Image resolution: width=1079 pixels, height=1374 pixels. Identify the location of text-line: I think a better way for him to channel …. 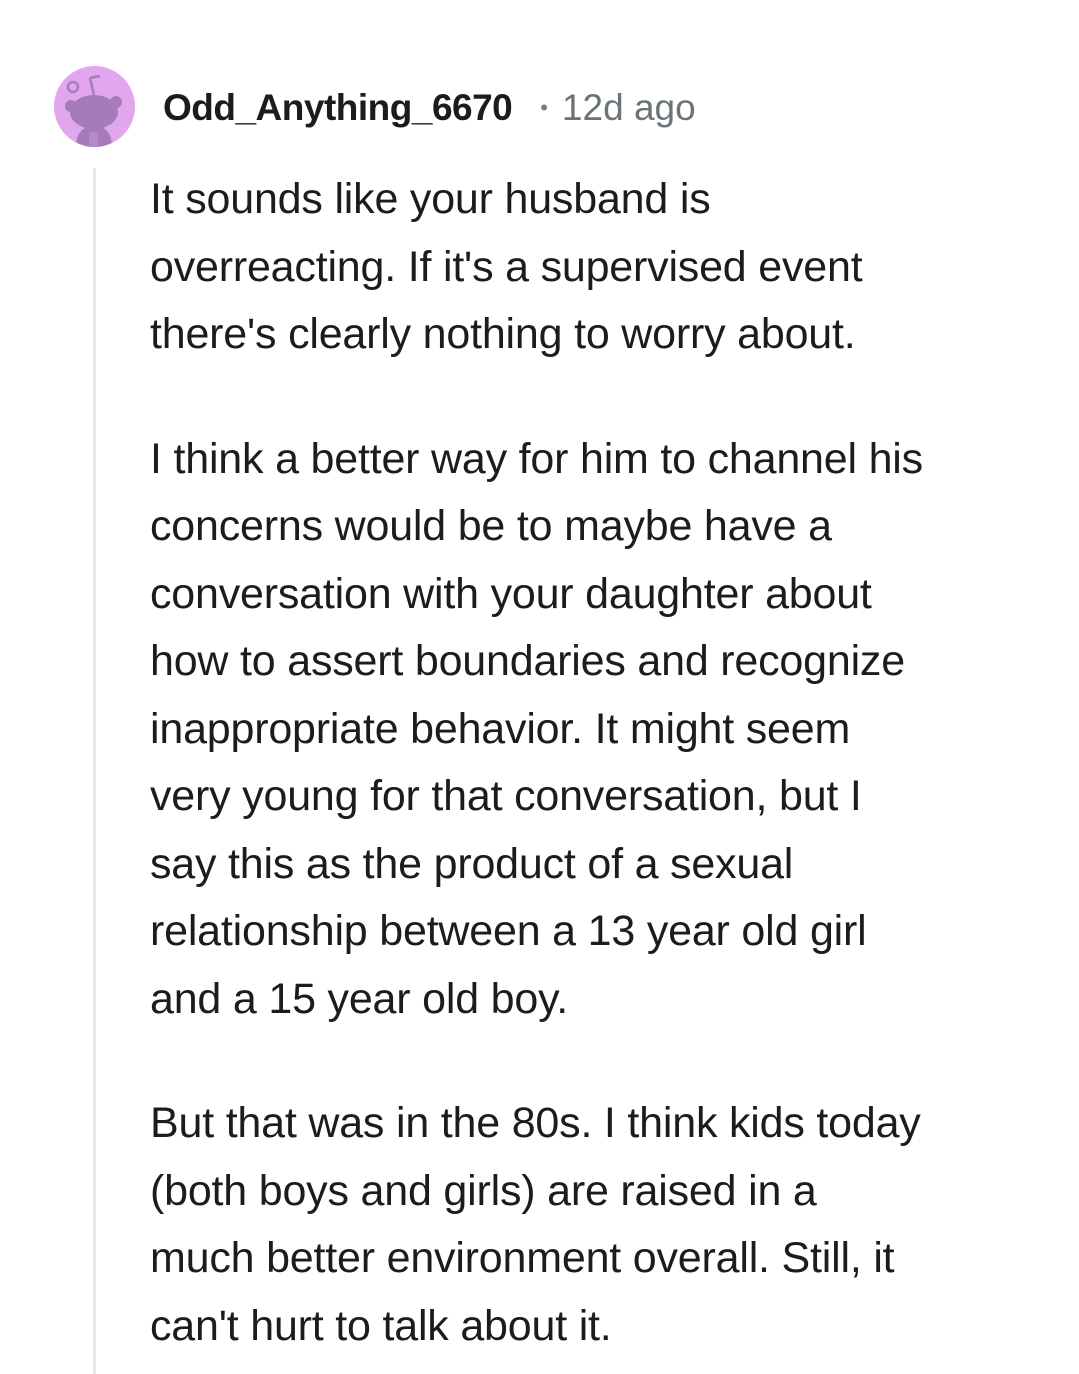
(536, 458).